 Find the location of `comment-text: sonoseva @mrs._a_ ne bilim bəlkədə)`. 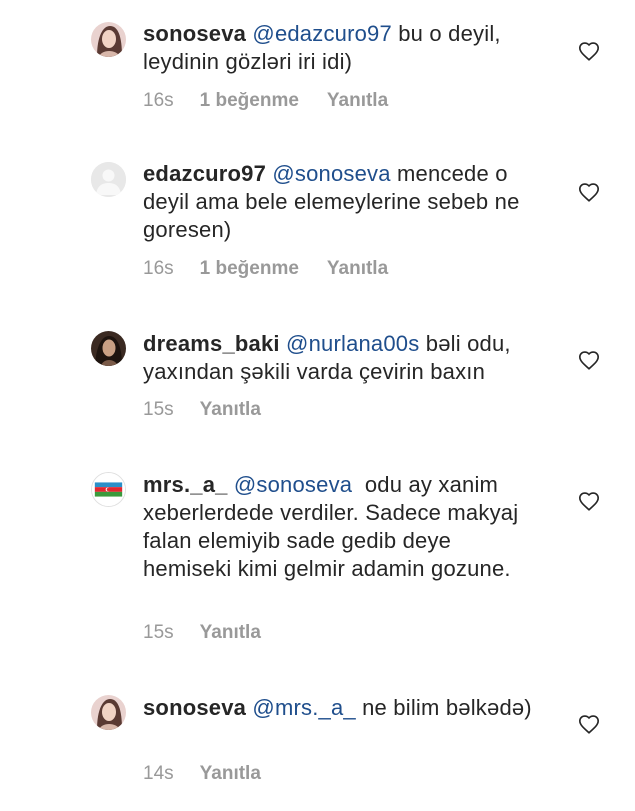

comment-text: sonoseva @mrs._a_ ne bilim bəlkədə) is located at coordinates (343, 708).